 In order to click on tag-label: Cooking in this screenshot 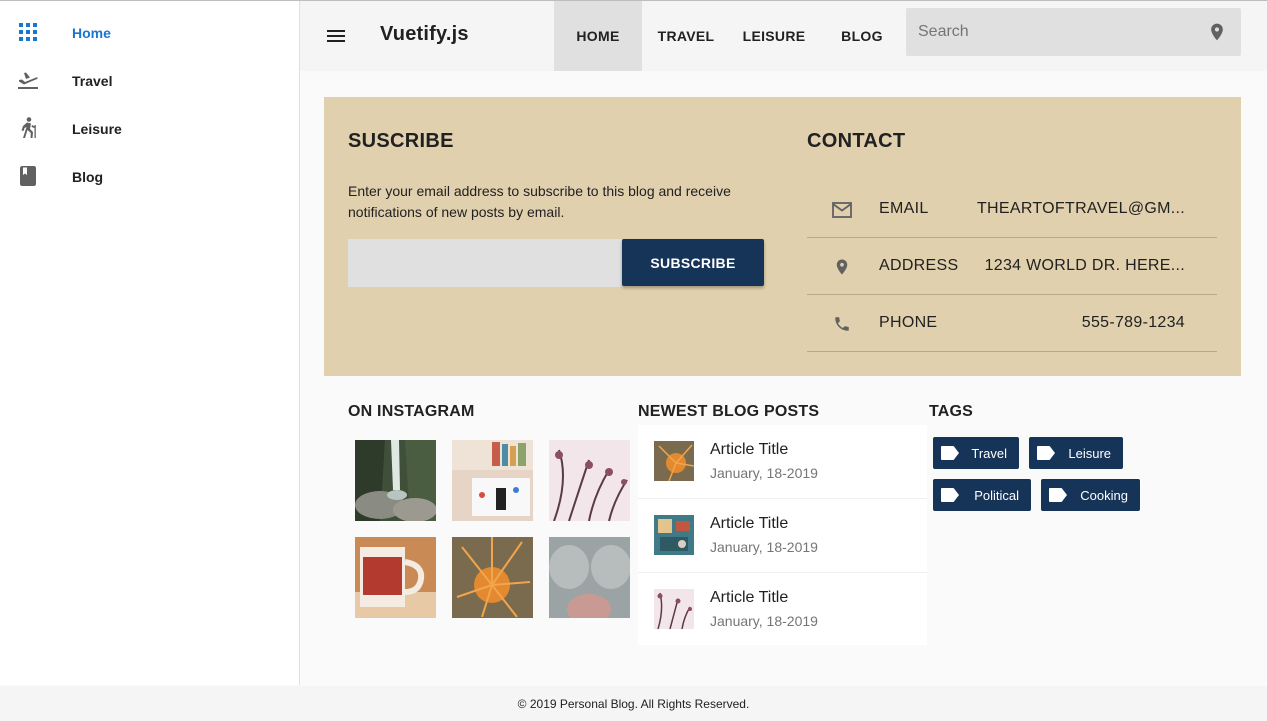, I will do `click(1104, 495)`.